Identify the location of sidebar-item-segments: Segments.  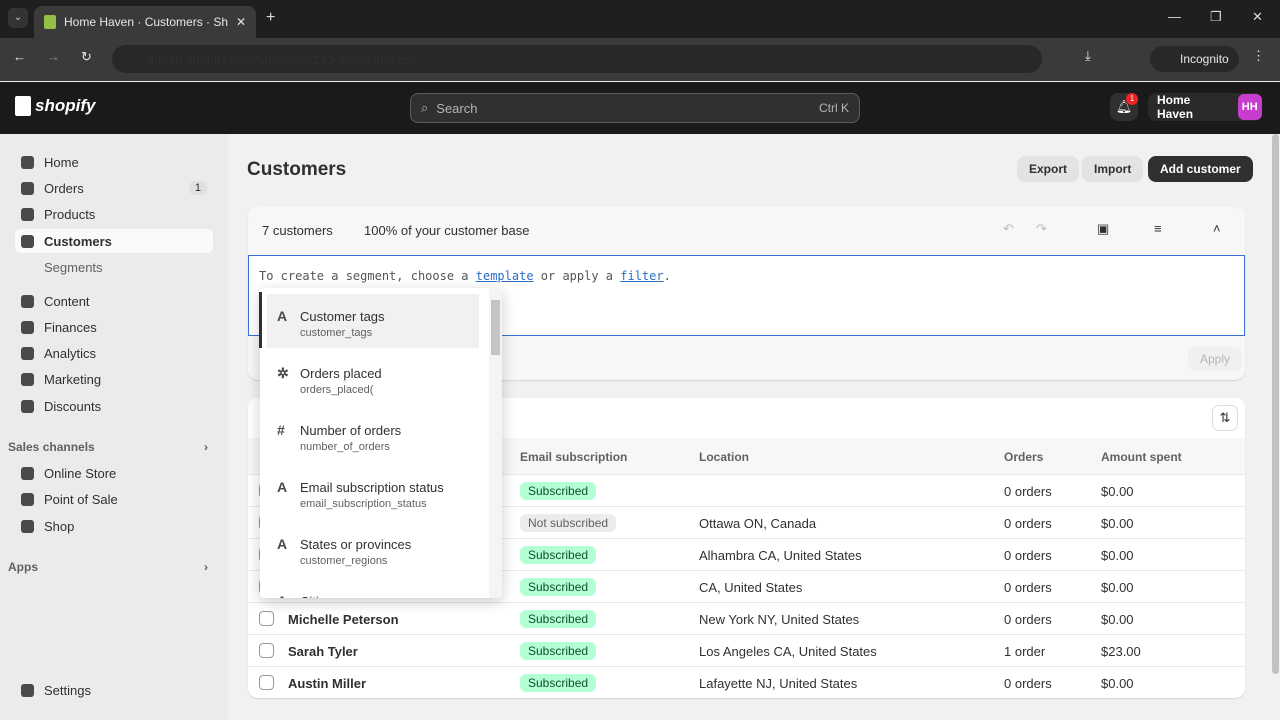
(114, 267).